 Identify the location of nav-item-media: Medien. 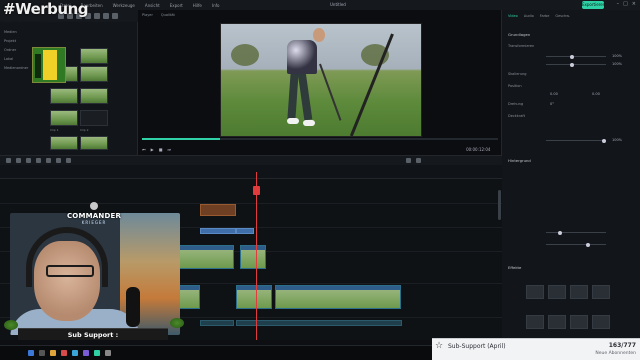
(24, 32).